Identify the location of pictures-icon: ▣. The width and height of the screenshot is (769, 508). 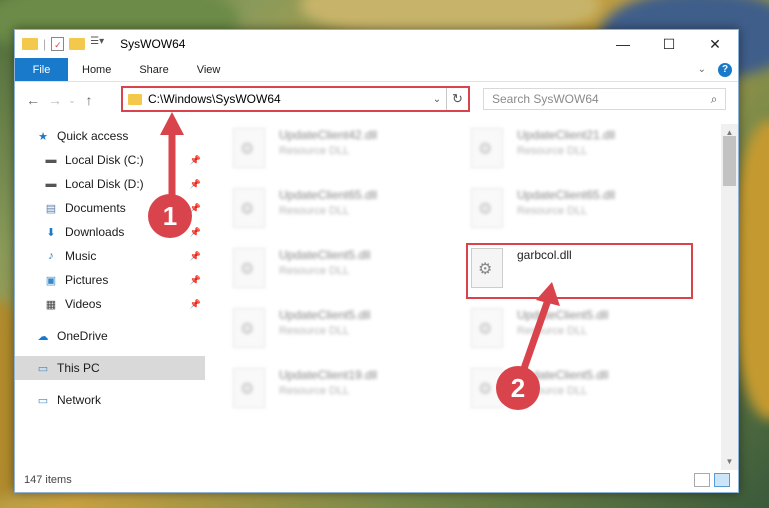
(51, 280).